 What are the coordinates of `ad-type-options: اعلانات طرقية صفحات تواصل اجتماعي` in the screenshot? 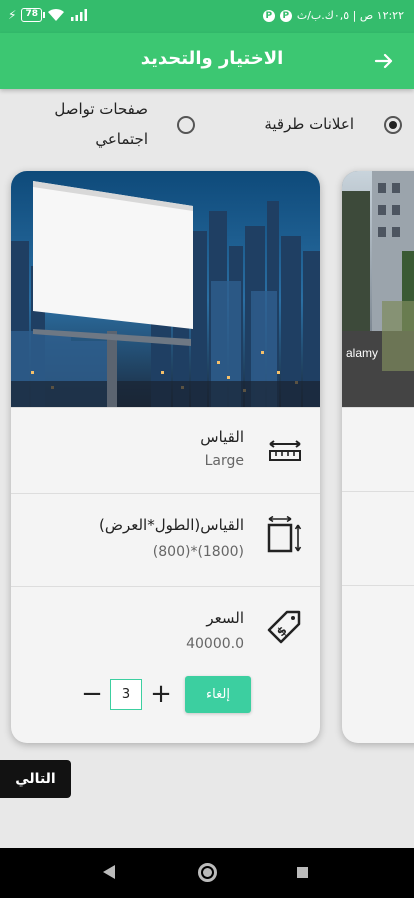 It's located at (207, 127).